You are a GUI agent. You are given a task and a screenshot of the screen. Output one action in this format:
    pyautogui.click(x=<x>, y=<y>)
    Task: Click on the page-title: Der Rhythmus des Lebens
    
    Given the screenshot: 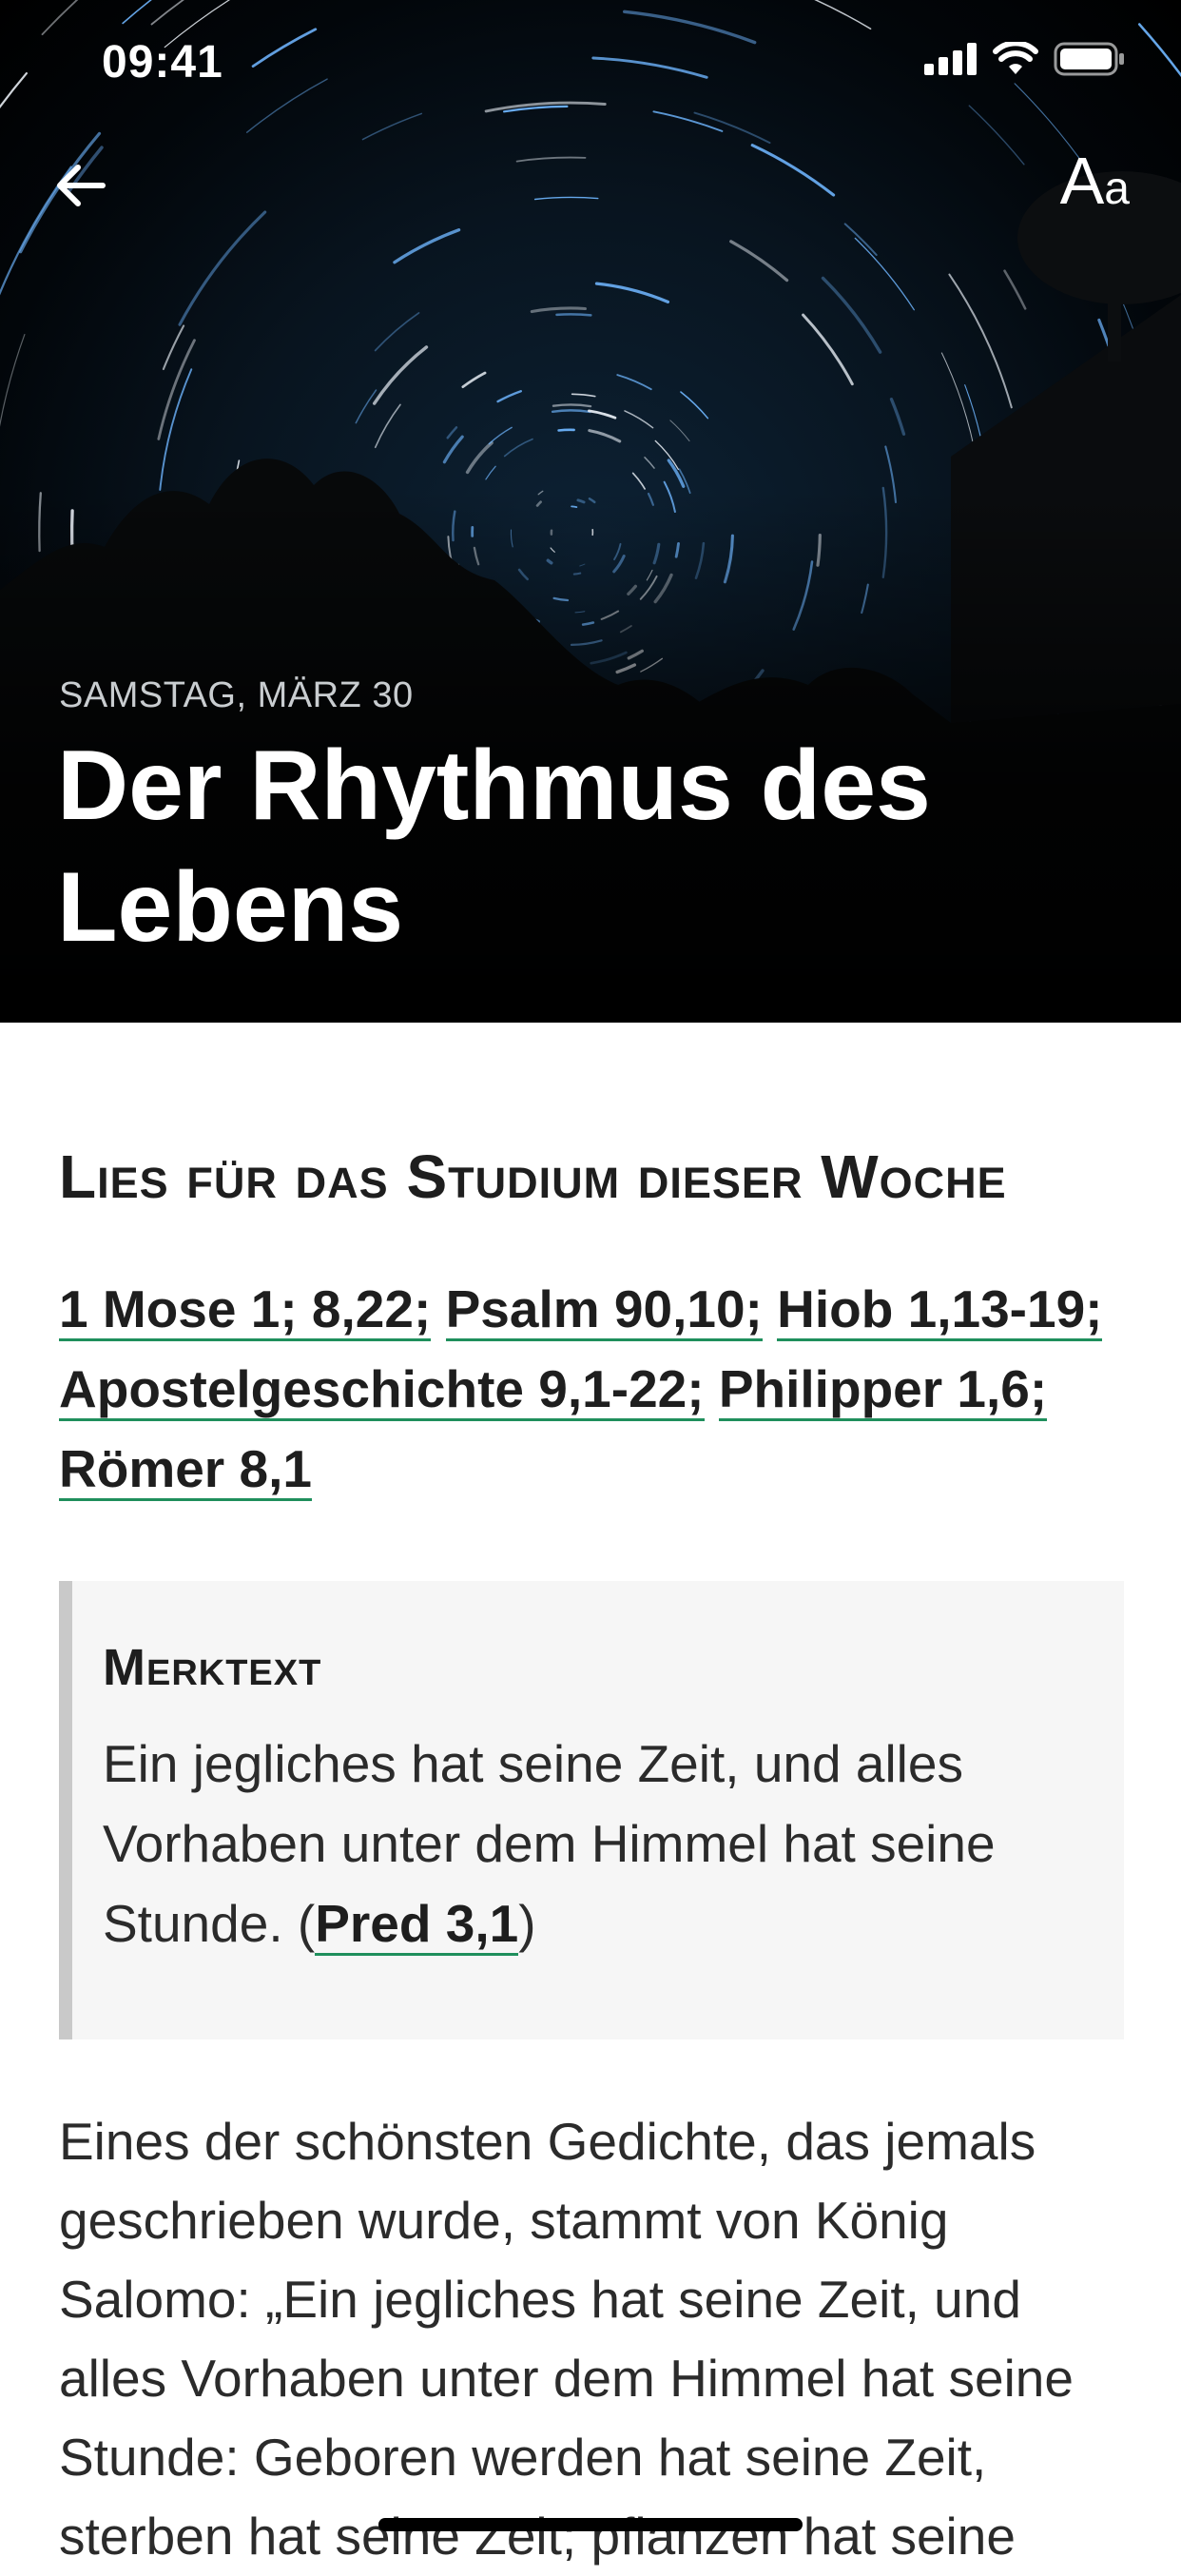 What is the action you would take?
    pyautogui.click(x=589, y=847)
    